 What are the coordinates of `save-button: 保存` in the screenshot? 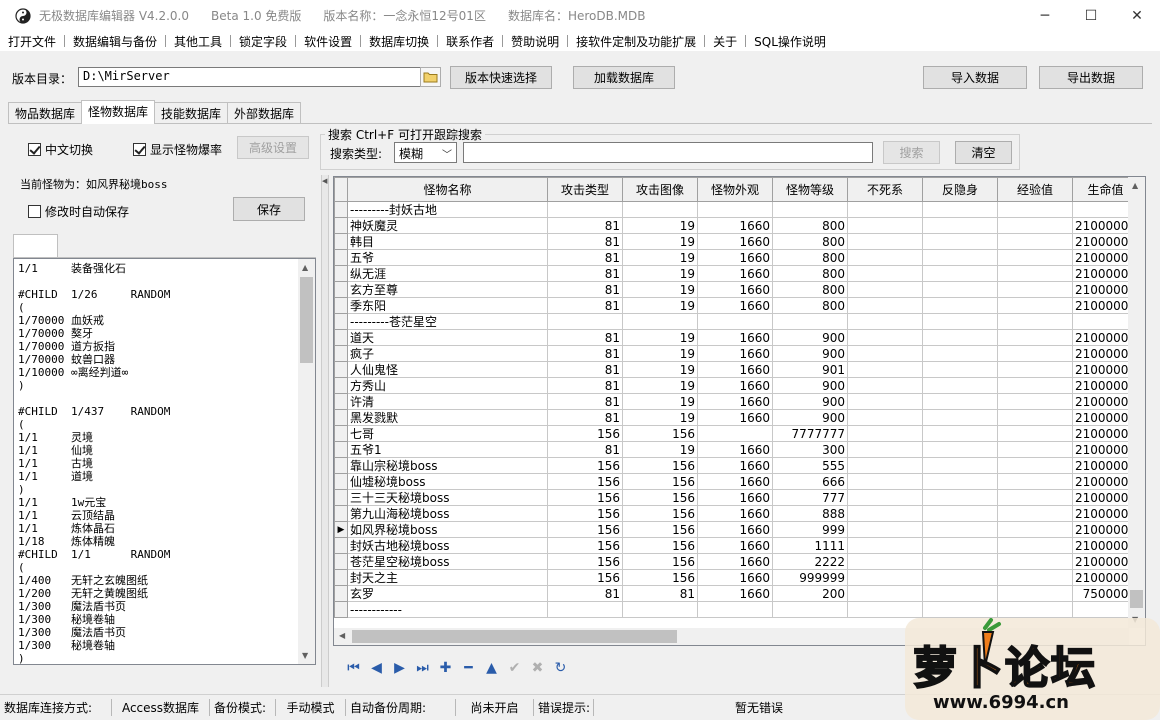 It's located at (269, 209).